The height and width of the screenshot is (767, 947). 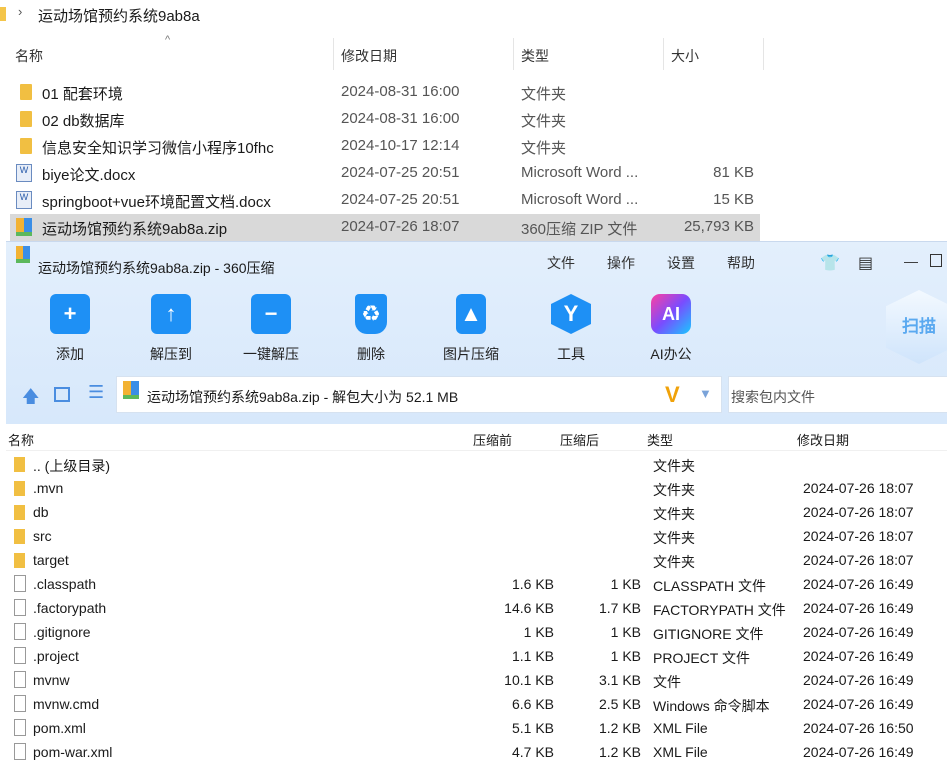 What do you see at coordinates (271, 329) in the screenshot?
I see `one-click-extract-button: − 一键解压` at bounding box center [271, 329].